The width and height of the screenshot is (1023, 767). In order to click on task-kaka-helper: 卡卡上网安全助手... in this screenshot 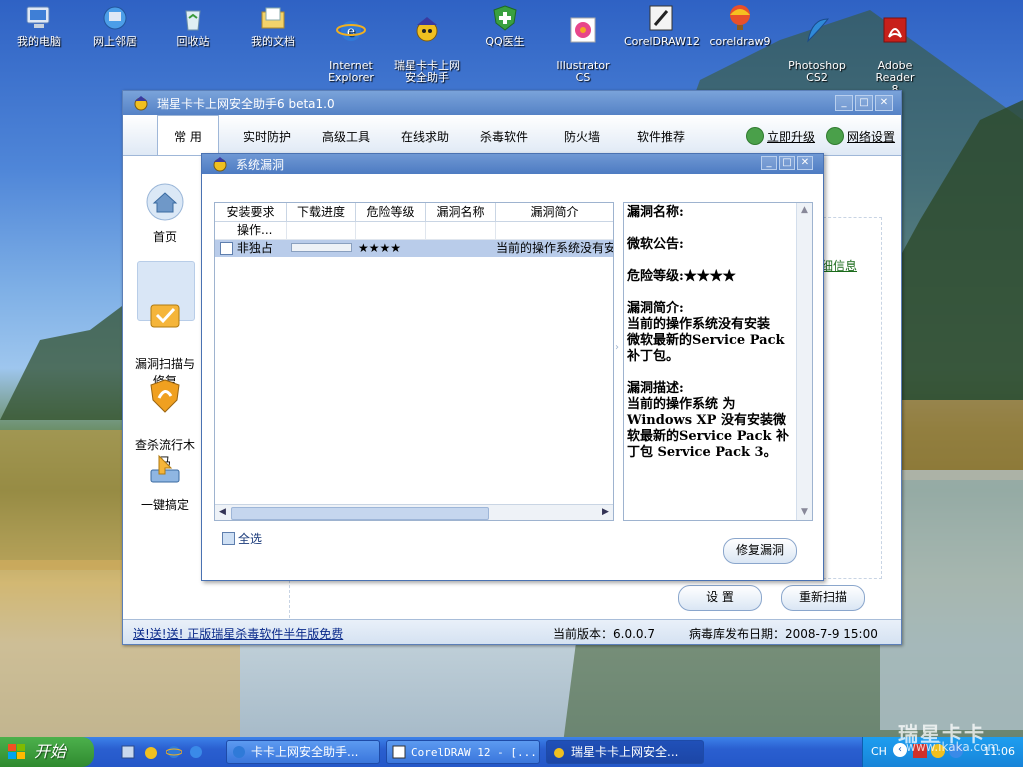, I will do `click(303, 752)`.